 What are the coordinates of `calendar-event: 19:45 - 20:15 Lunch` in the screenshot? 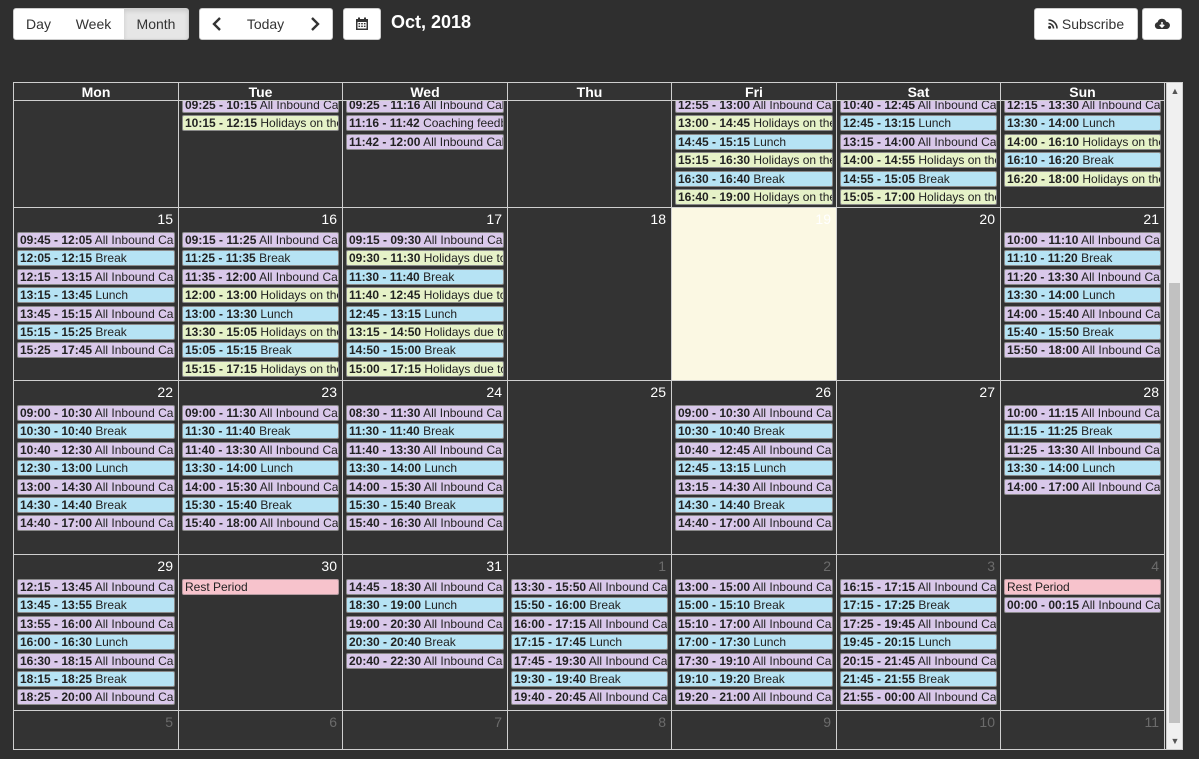 It's located at (918, 642).